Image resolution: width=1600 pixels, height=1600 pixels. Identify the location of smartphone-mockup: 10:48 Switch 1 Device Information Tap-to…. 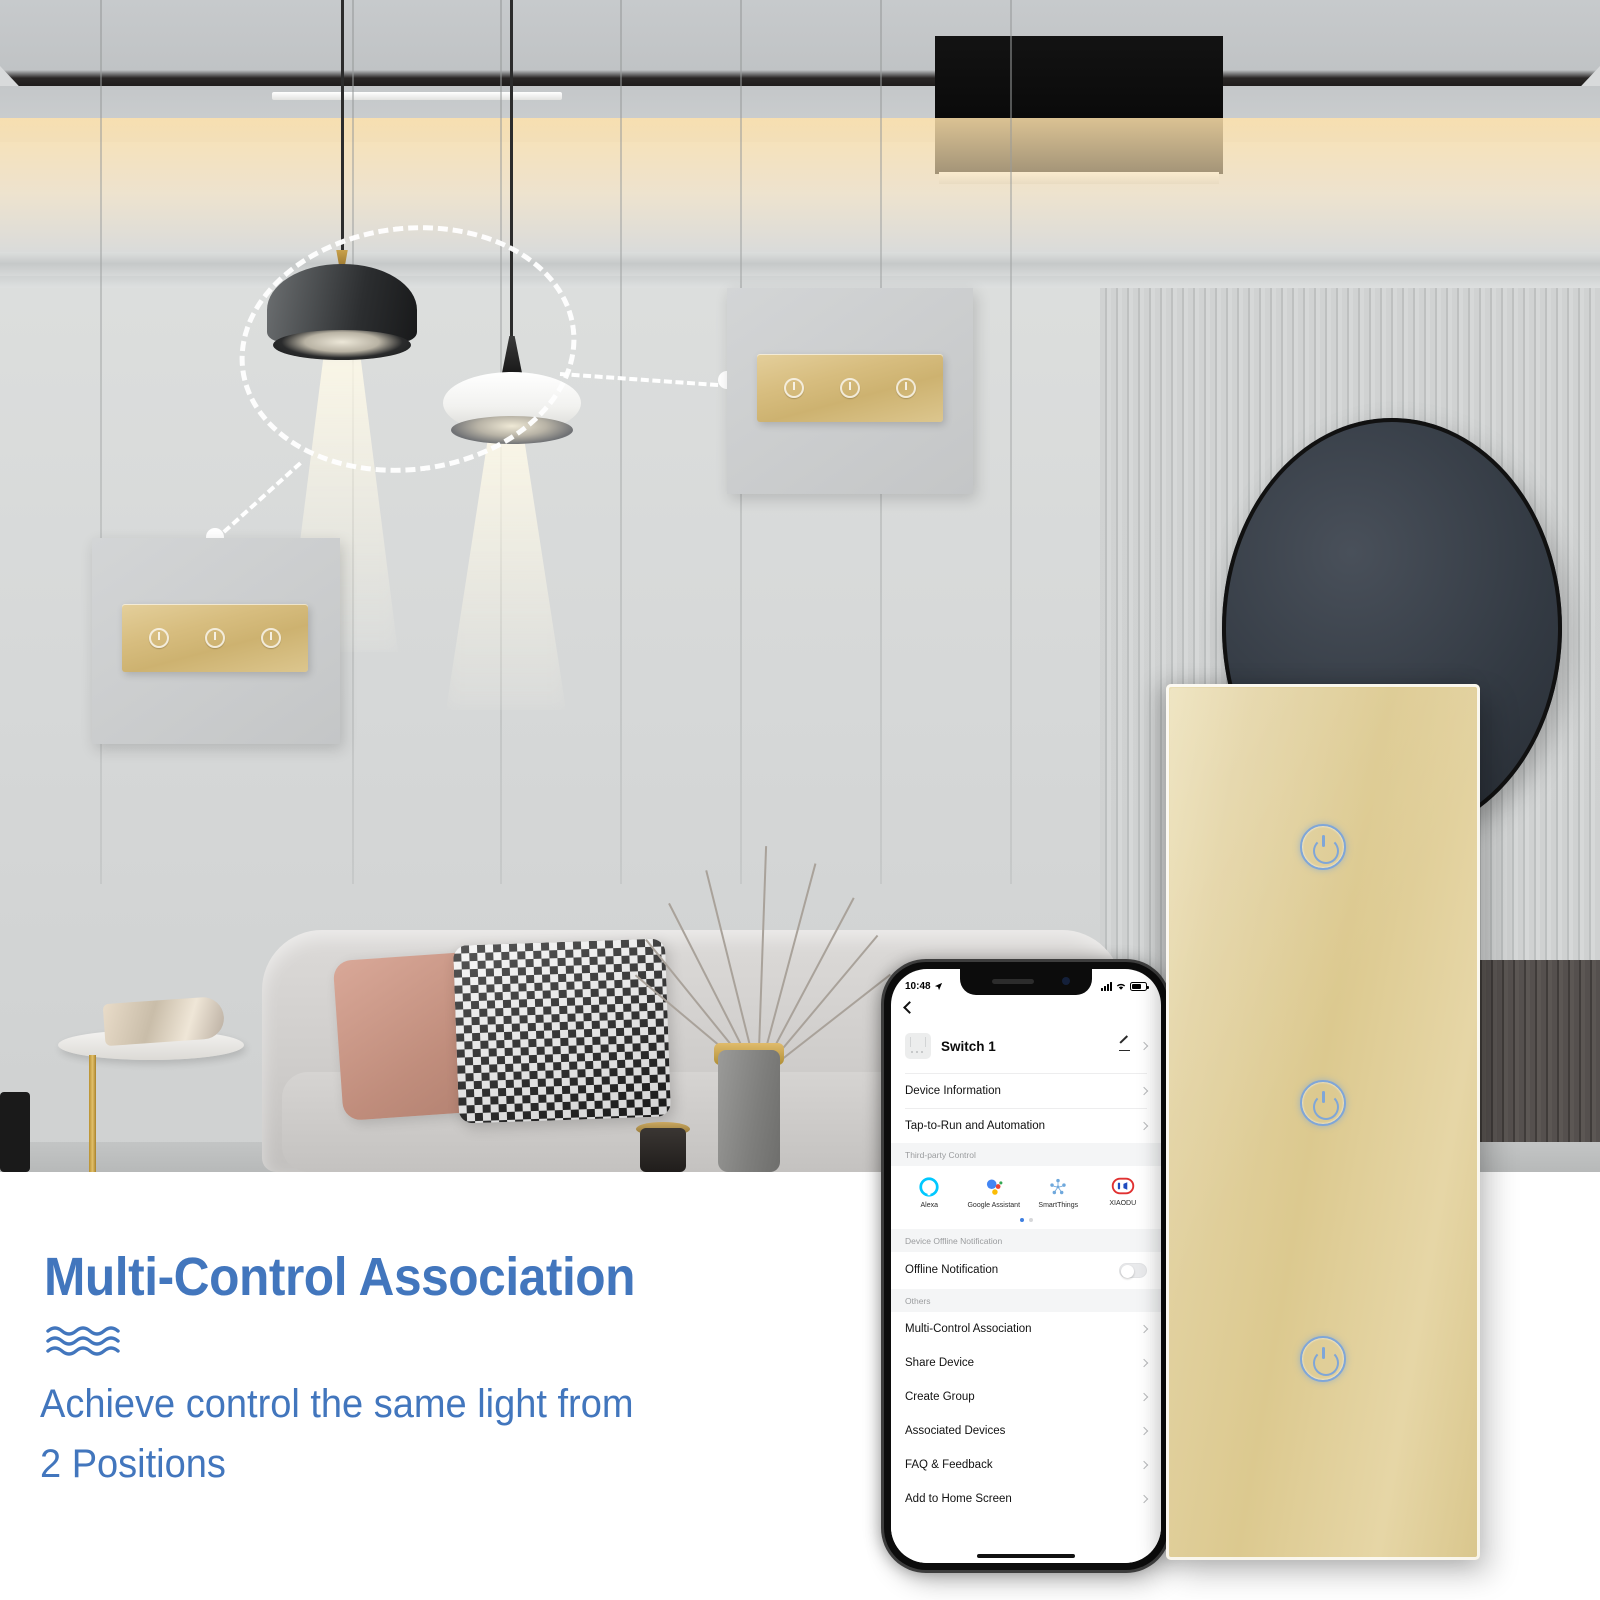
(1026, 1266).